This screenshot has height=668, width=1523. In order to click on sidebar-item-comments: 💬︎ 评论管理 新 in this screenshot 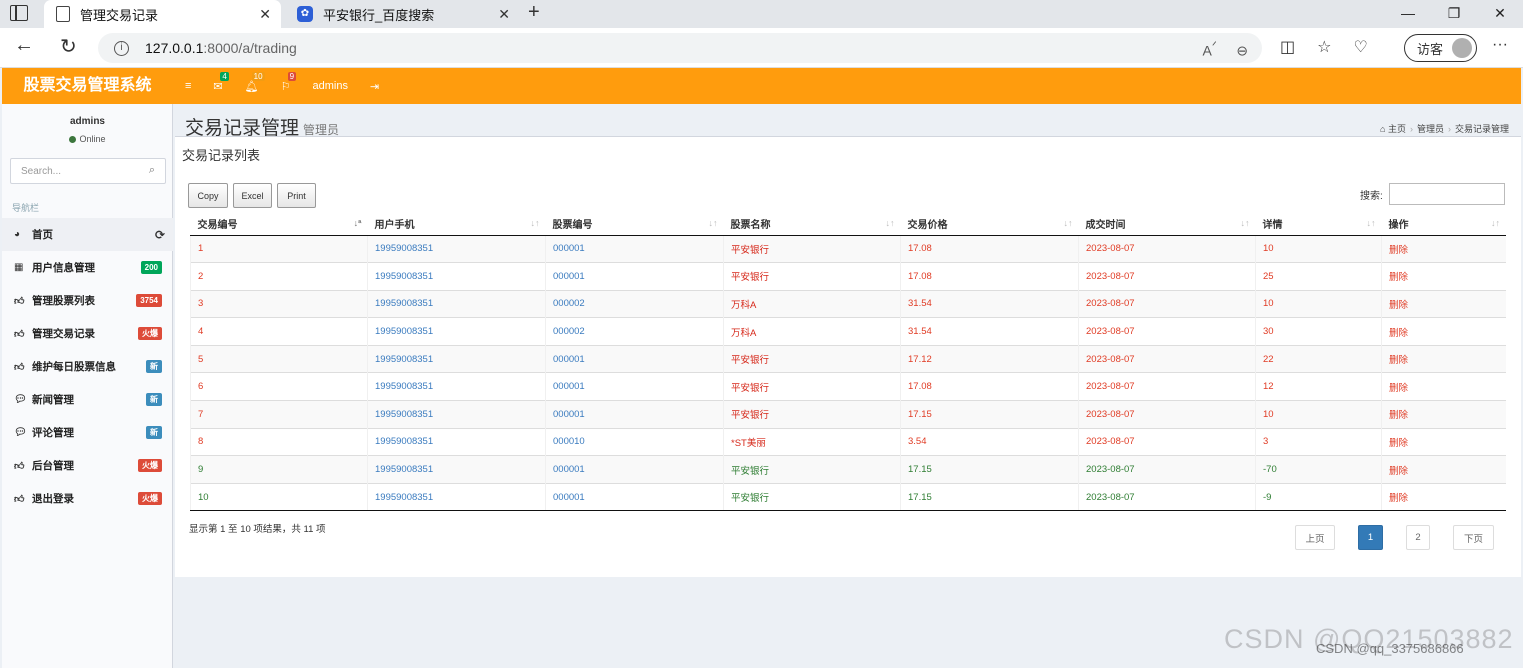, I will do `click(87, 432)`.